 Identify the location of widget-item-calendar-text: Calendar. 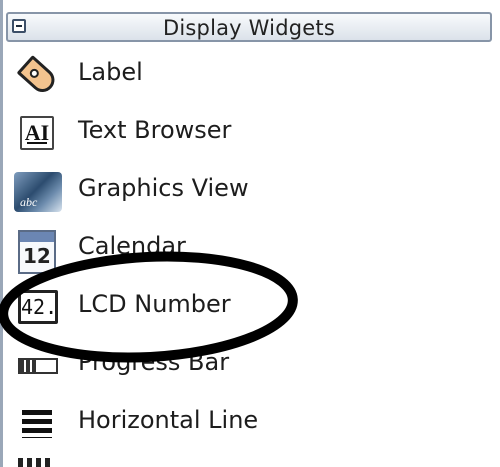
(132, 246).